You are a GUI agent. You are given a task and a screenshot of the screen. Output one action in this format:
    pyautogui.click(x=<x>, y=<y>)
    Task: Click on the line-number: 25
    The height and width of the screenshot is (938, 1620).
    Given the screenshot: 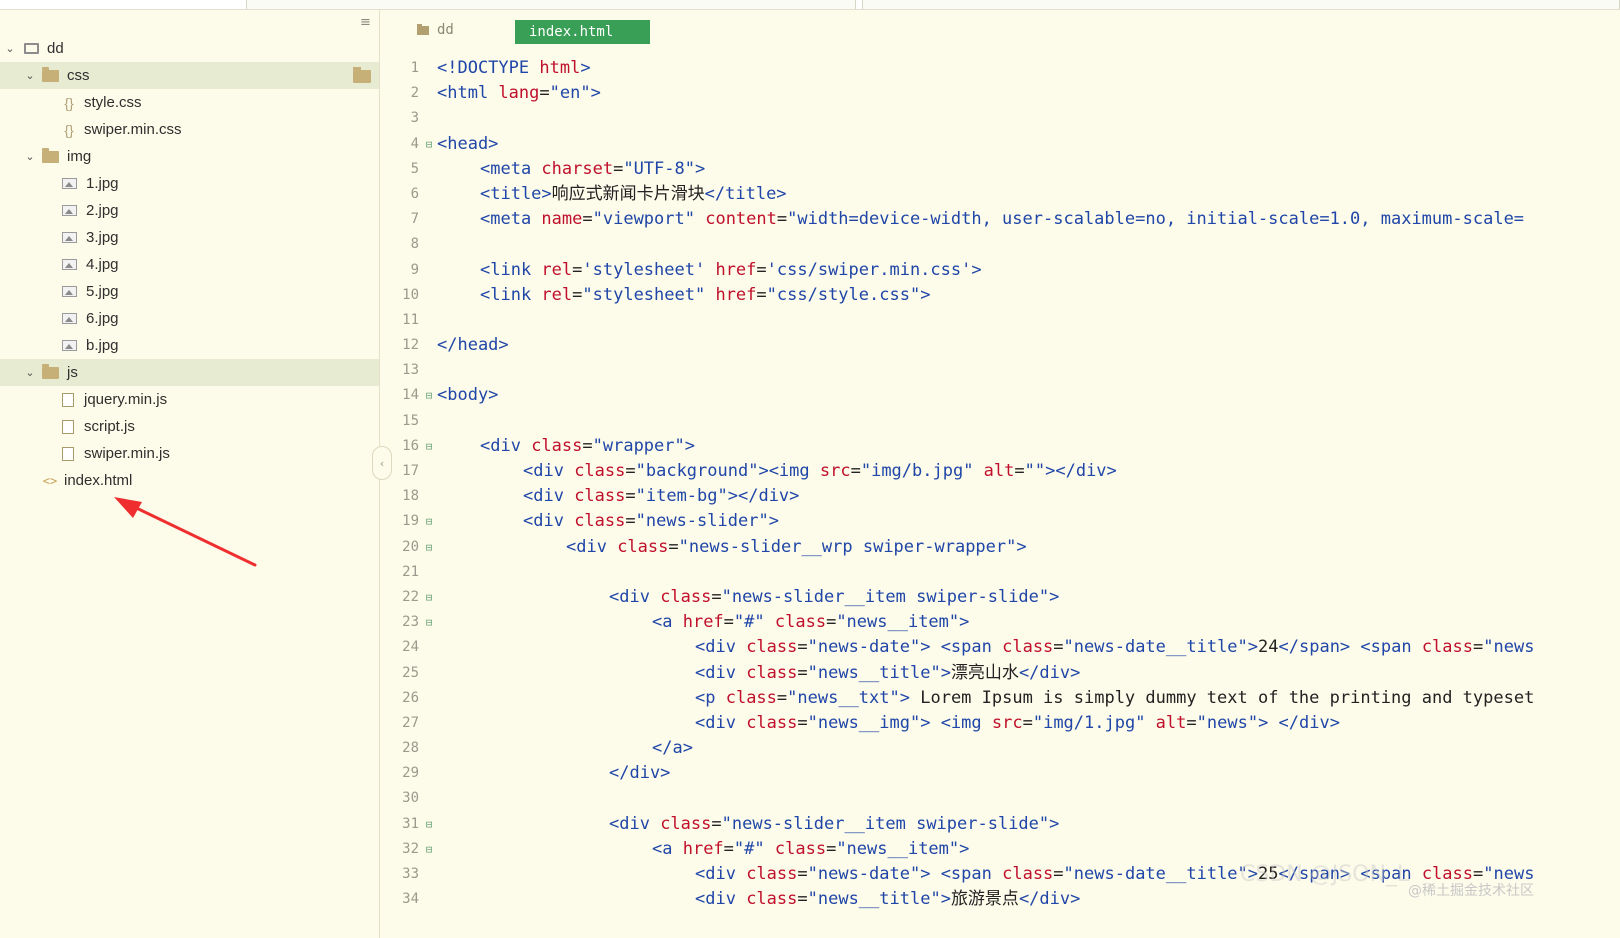 What is the action you would take?
    pyautogui.click(x=410, y=672)
    